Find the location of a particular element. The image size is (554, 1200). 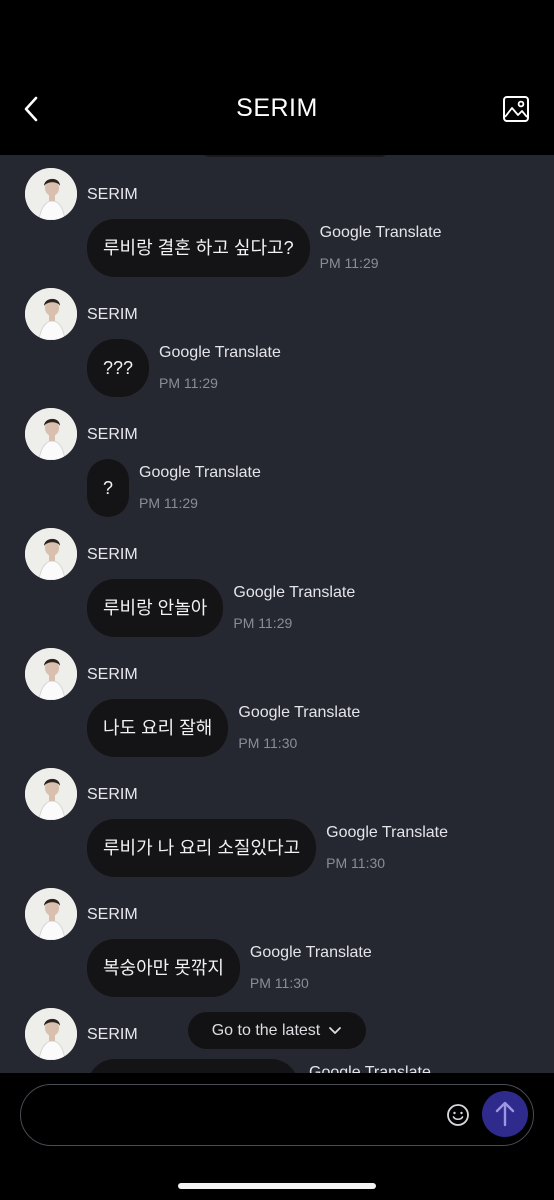

message-row: ? Google Translate PM 11:29 is located at coordinates (174, 488).